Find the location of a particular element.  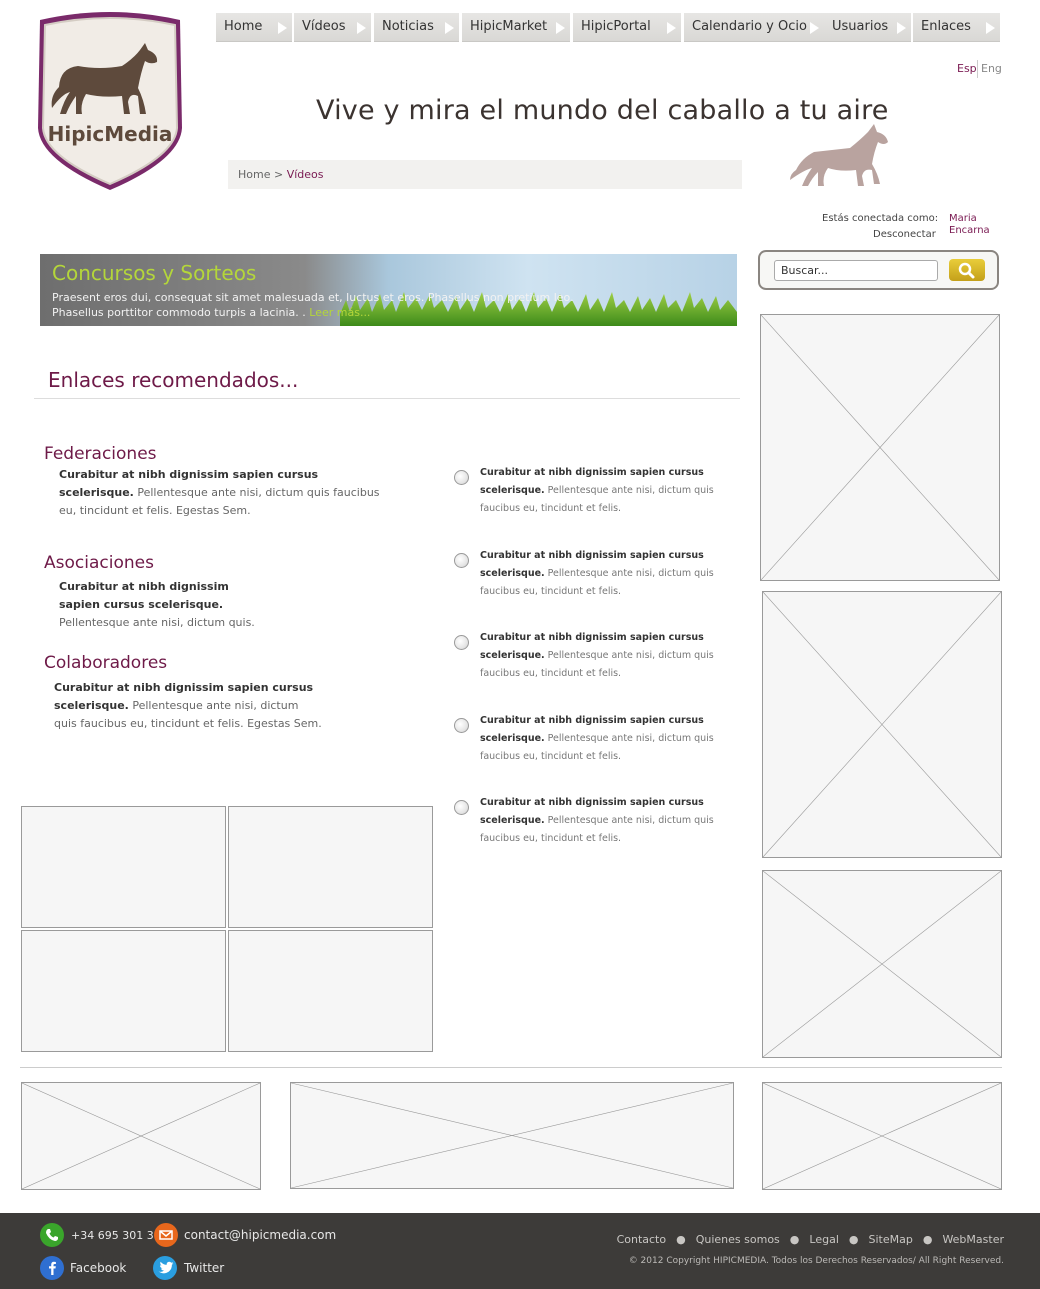

nav-item-hipicportal: HipicPortal is located at coordinates (627, 27).